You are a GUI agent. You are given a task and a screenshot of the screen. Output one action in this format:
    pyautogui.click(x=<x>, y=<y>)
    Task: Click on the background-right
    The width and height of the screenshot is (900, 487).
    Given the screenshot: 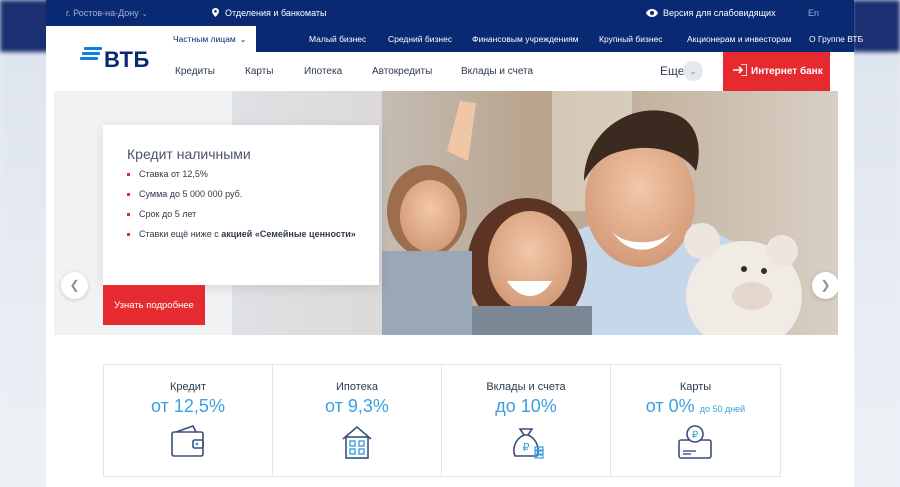 What is the action you would take?
    pyautogui.click(x=876, y=243)
    